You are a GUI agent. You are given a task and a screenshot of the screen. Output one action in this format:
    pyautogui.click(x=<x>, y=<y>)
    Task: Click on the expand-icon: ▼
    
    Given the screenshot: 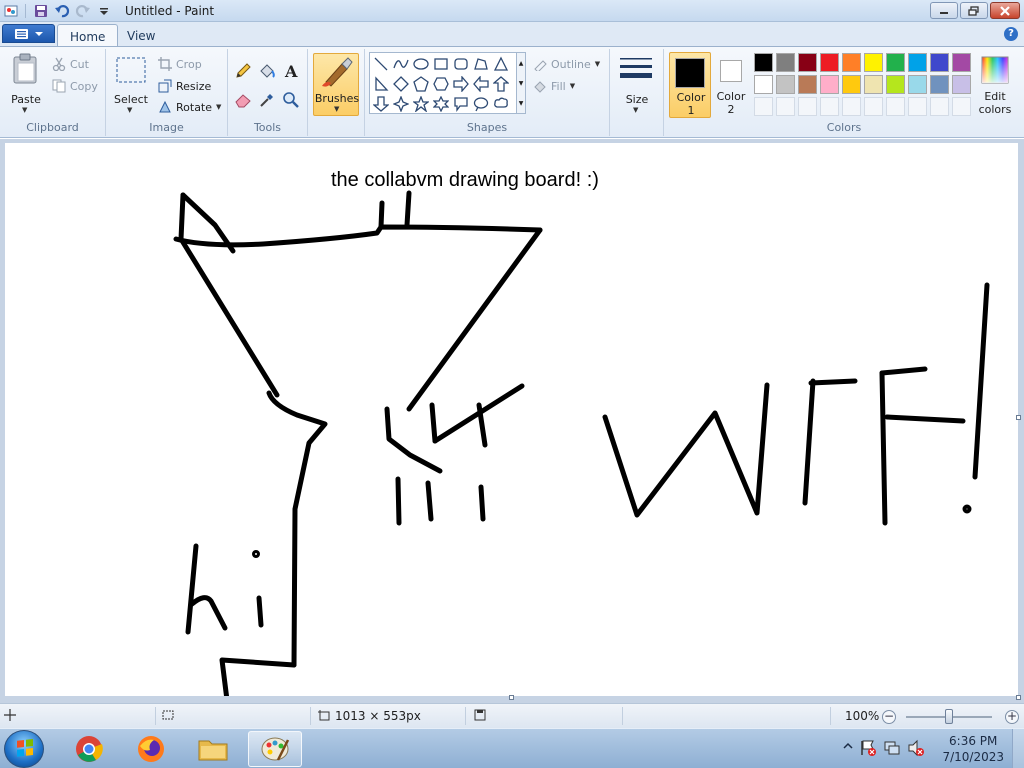 What is the action you would take?
    pyautogui.click(x=521, y=103)
    